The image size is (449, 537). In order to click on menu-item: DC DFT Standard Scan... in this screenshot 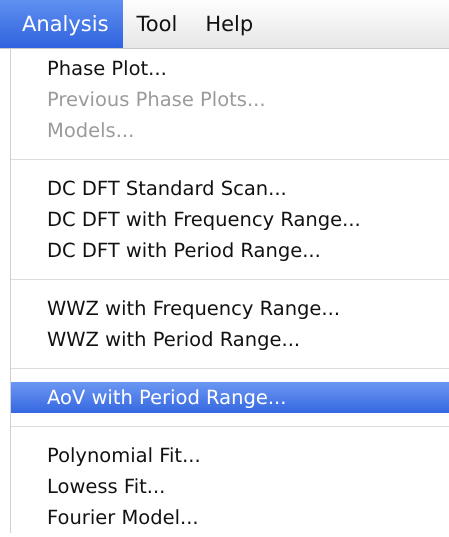, I will do `click(230, 188)`.